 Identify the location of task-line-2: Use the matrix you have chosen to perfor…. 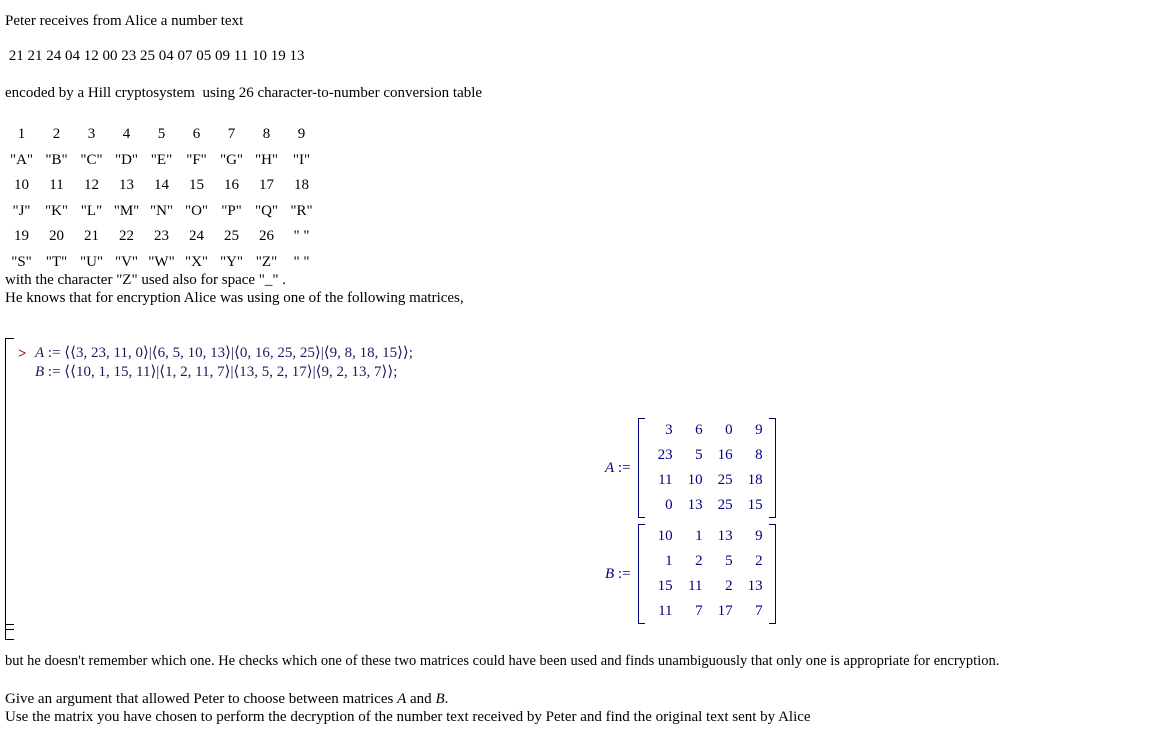
(408, 717).